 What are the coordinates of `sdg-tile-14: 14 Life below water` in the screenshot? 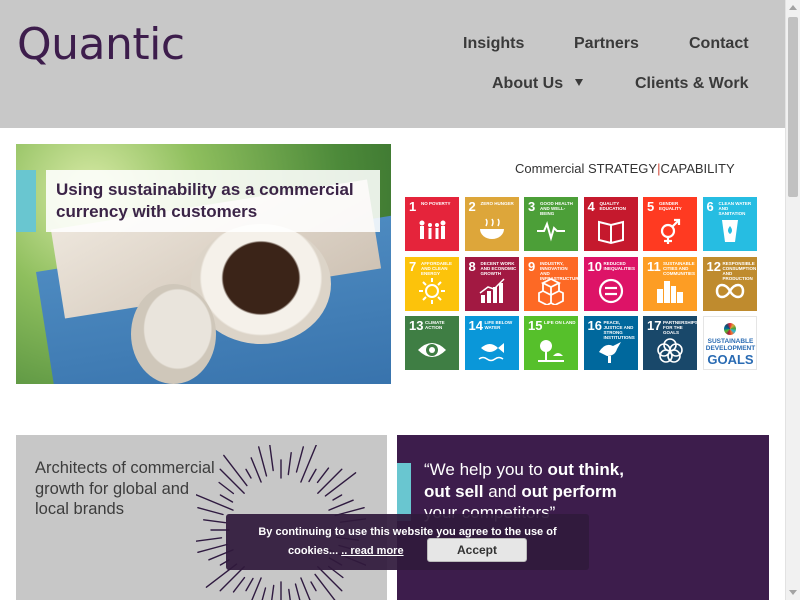 It's located at (491, 343).